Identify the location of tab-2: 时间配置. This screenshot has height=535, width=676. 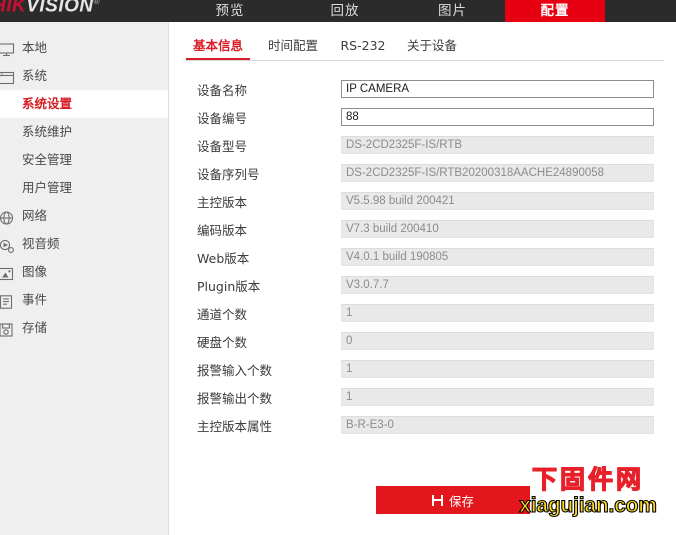
(293, 47).